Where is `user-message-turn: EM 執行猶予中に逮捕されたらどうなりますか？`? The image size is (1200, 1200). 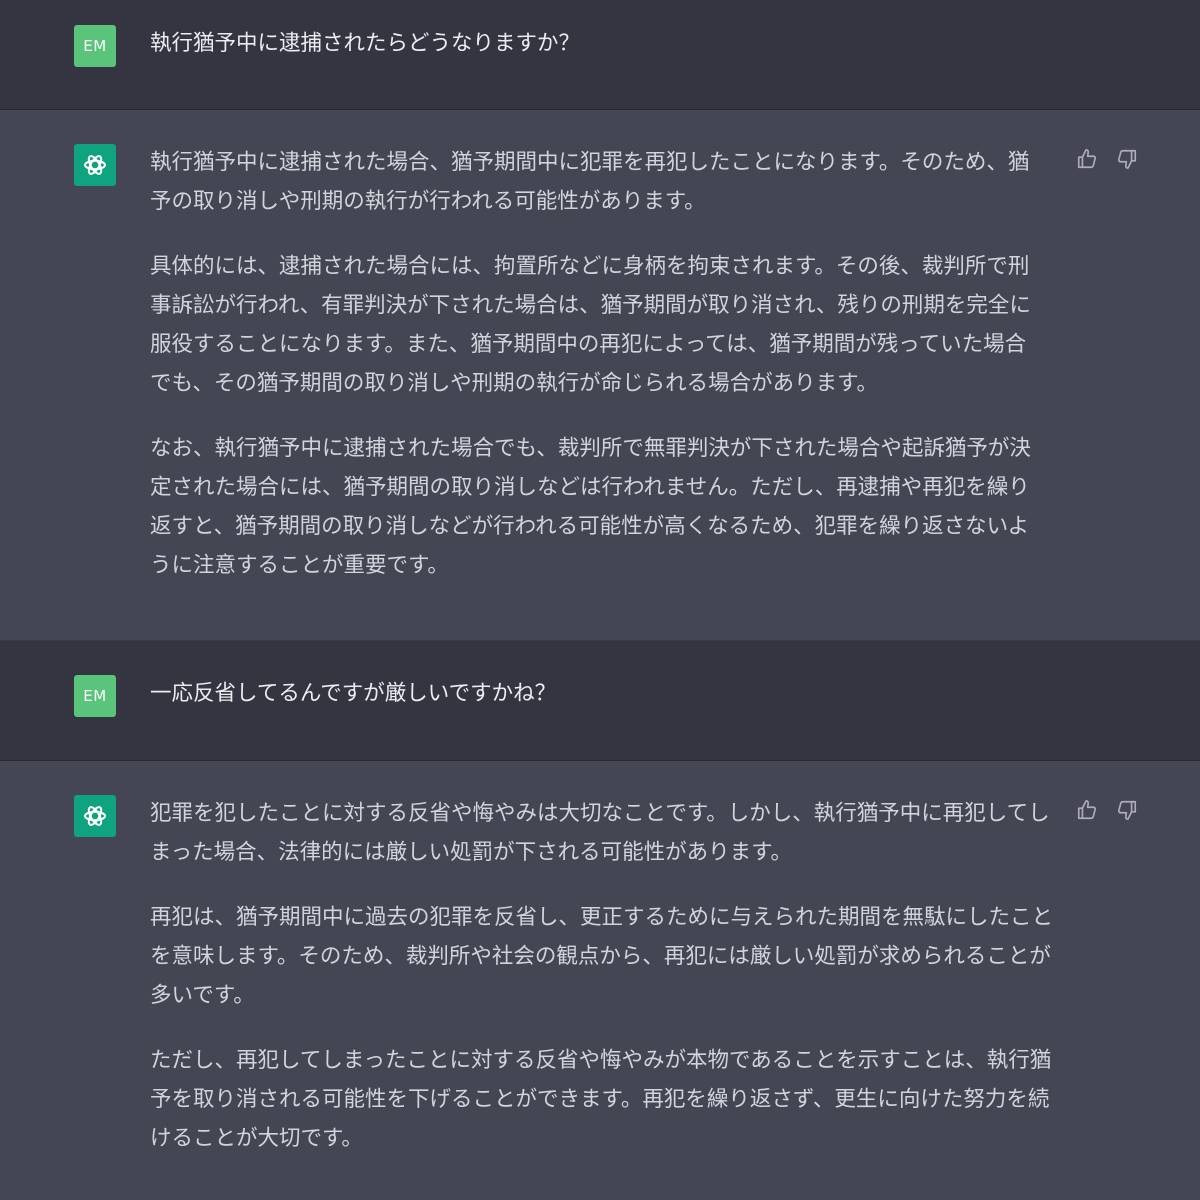 user-message-turn: EM 執行猶予中に逮捕されたらどうなりますか？ is located at coordinates (600, 55).